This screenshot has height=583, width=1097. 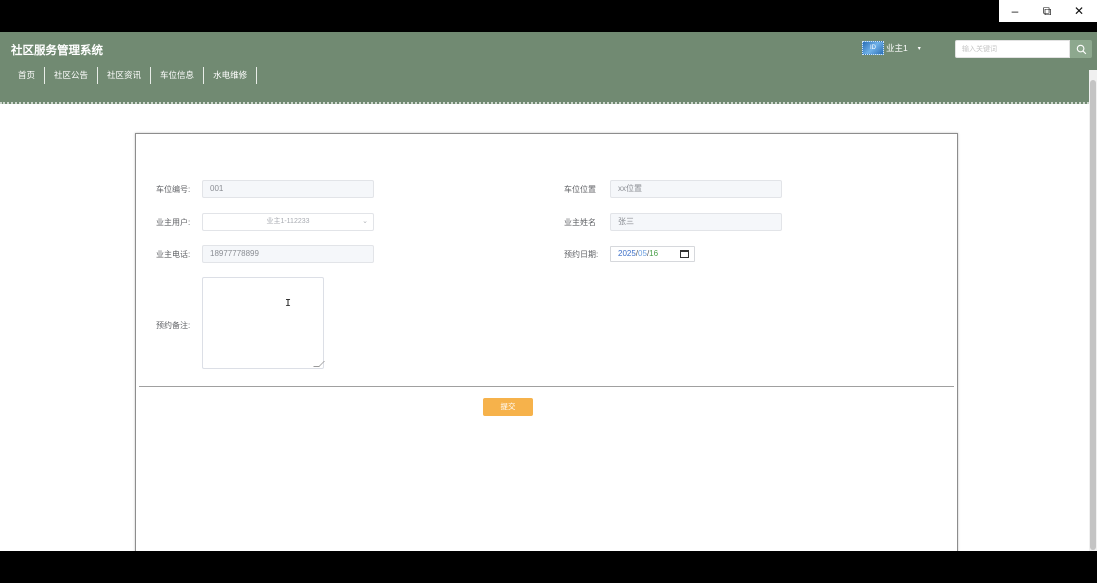 I want to click on date-year: 2025, so click(x=627, y=253).